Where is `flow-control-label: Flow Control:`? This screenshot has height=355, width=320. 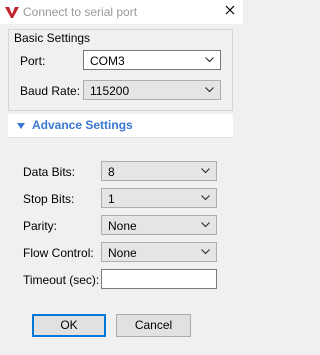 flow-control-label: Flow Control: is located at coordinates (58, 253).